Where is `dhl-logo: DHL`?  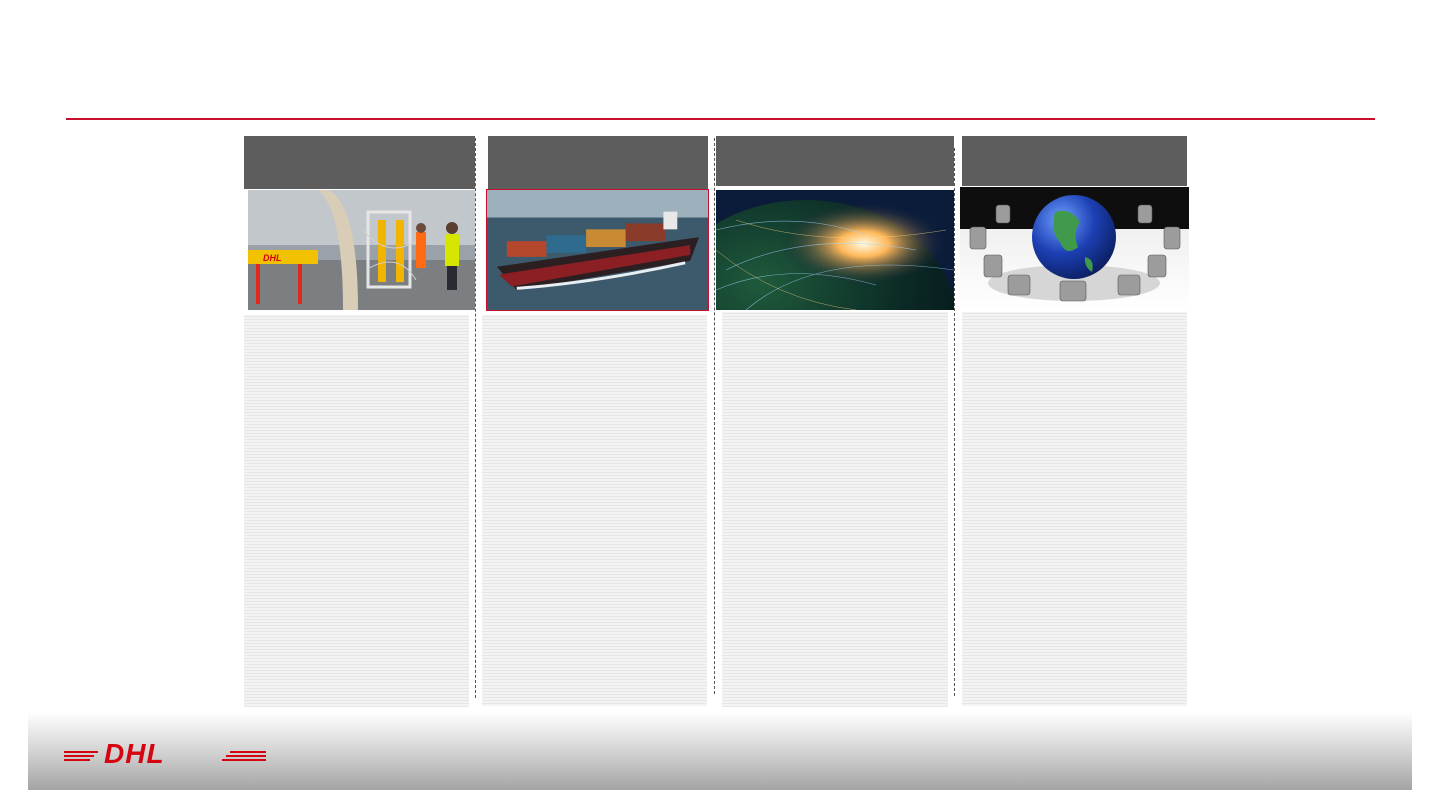
dhl-logo: DHL is located at coordinates (165, 753).